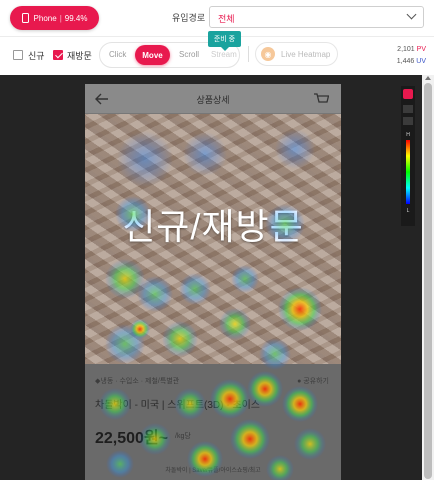  I want to click on mode-divider, so click(248, 54).